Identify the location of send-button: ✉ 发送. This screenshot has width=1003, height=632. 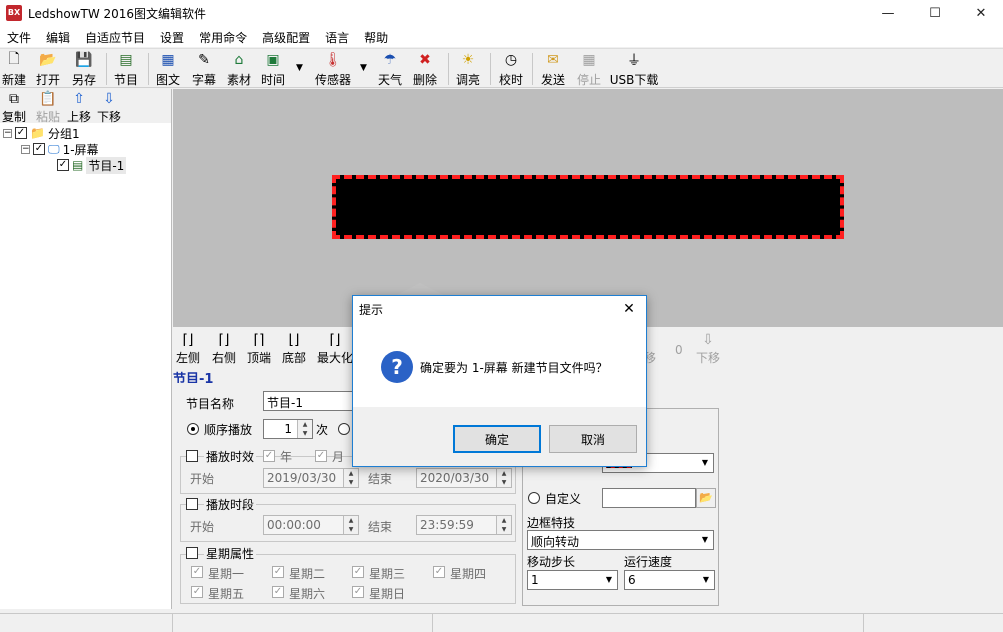
(553, 69).